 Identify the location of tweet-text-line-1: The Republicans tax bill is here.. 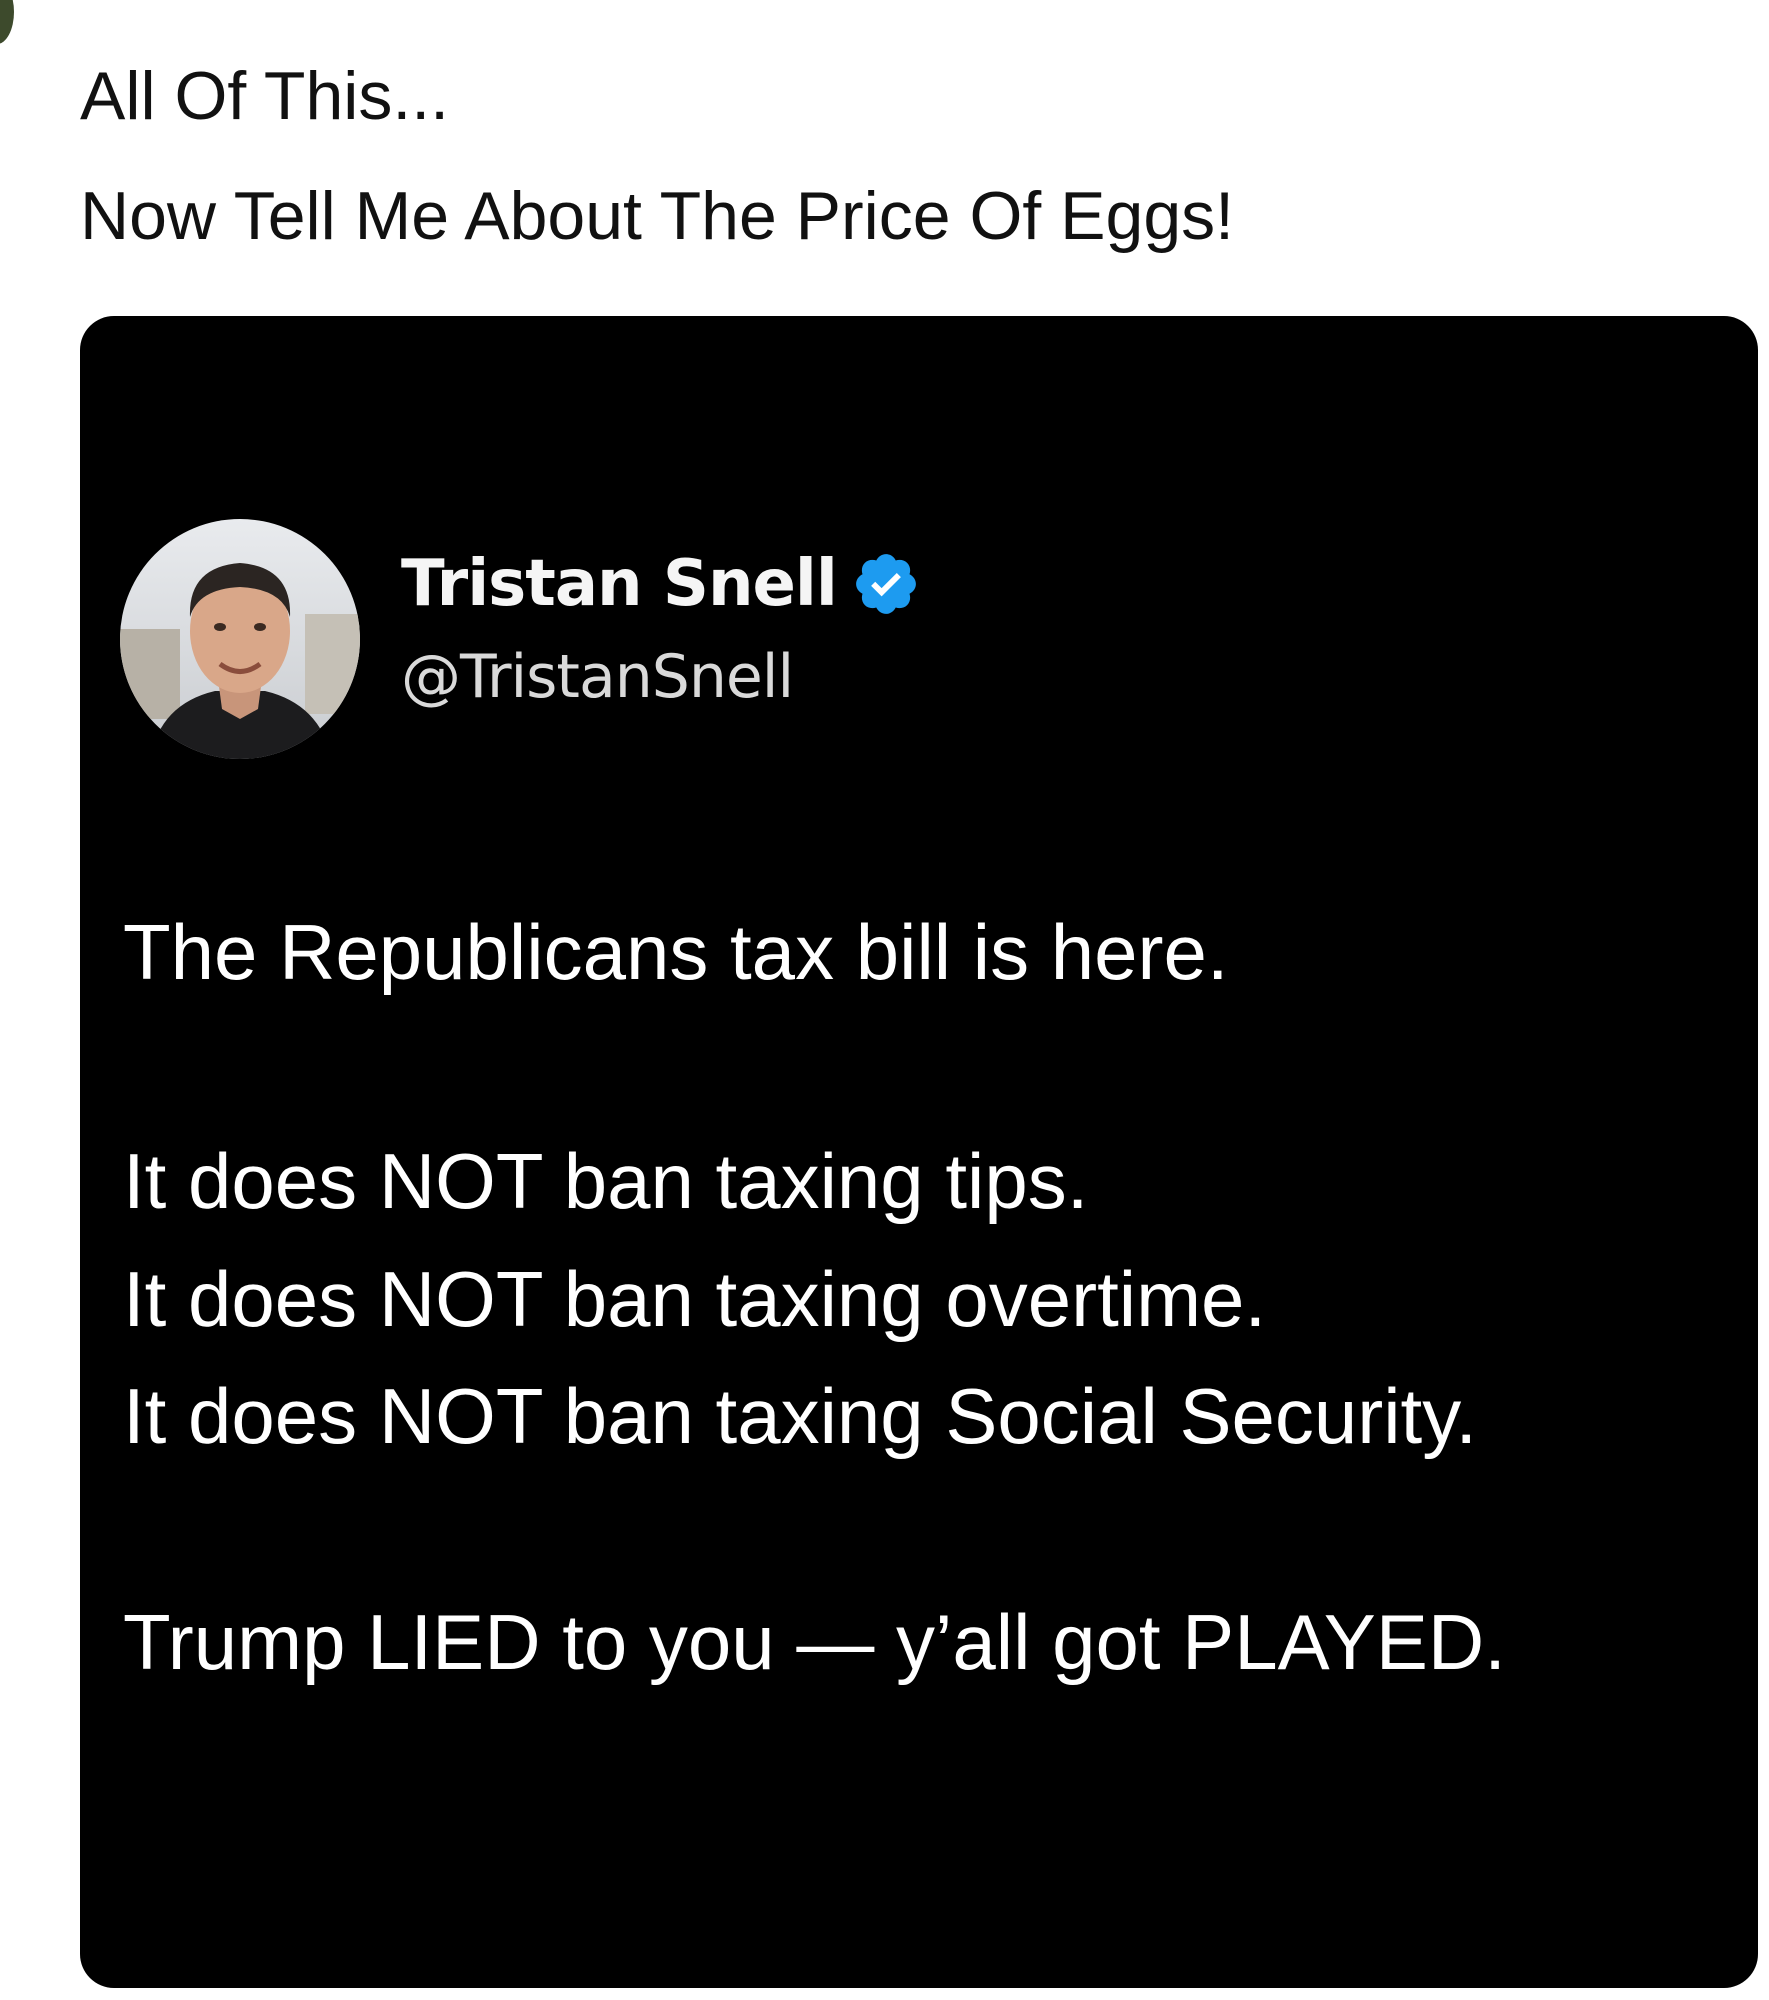
(676, 952).